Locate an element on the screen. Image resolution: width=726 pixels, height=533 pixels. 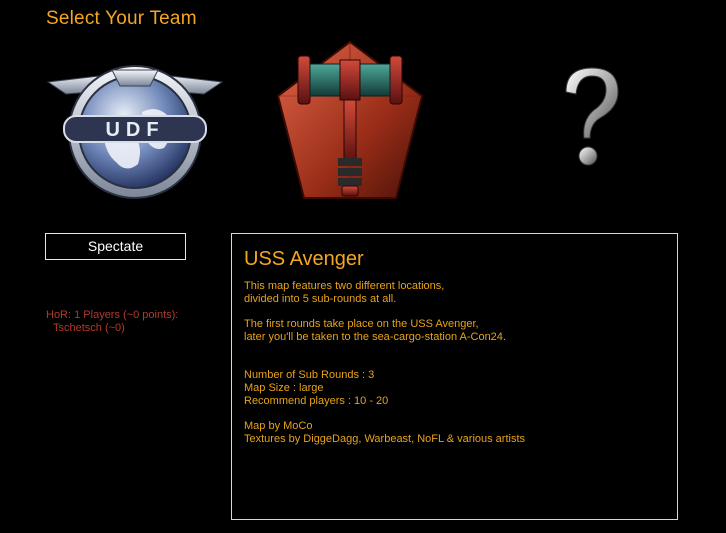
svg-text: UDF is located at coordinates (134, 130).